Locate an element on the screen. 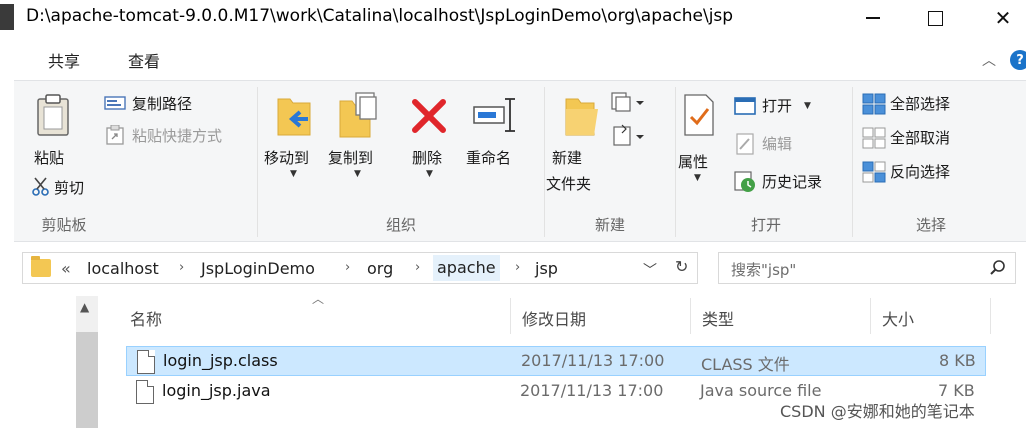 The width and height of the screenshot is (1026, 428). scissors-icon is located at coordinates (40, 186).